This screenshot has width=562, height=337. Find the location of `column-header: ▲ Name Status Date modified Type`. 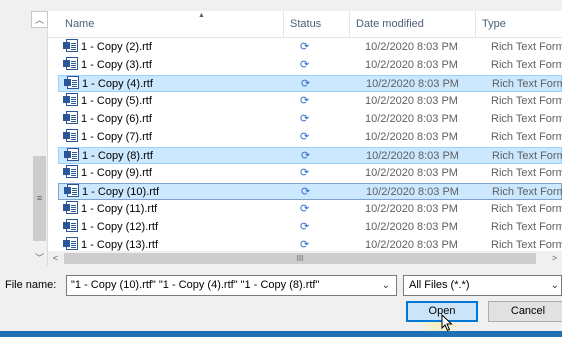

column-header: ▲ Name Status Date modified Type is located at coordinates (305, 24).